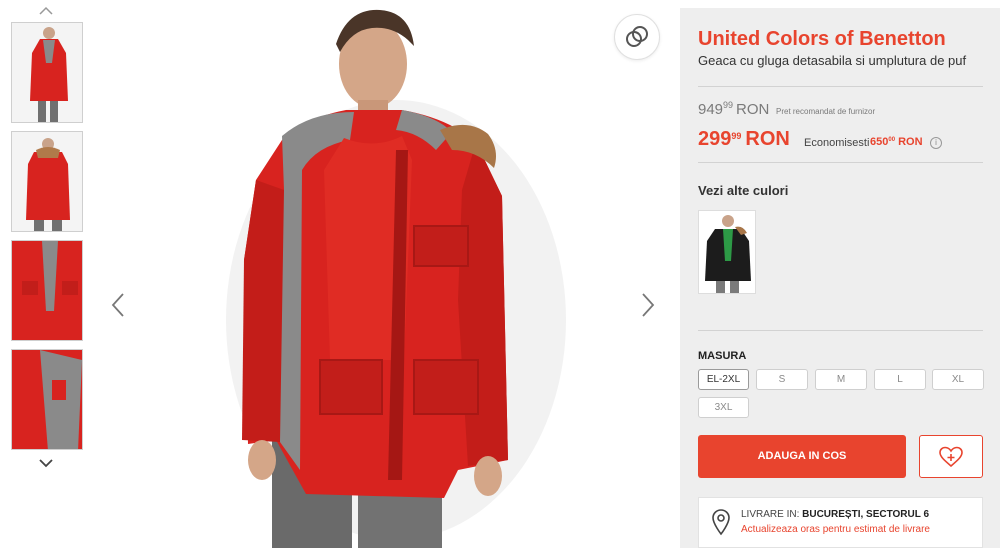  Describe the element at coordinates (767, 139) in the screenshot. I see `sale-price-currency: RON` at that location.